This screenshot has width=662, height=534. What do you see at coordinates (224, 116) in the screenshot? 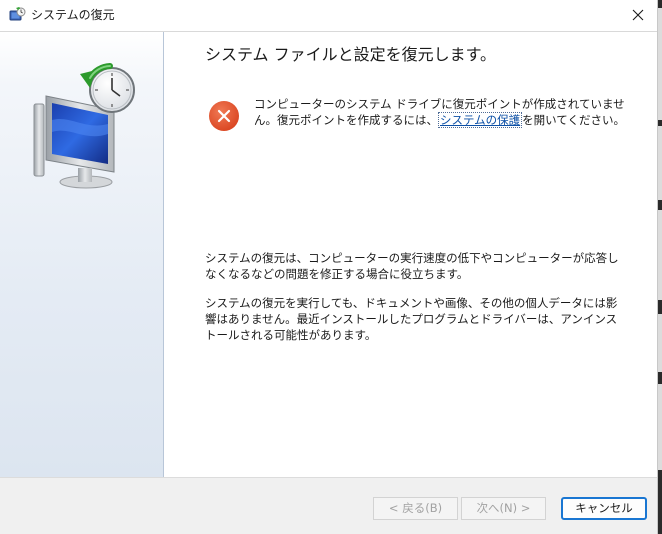
I see `error-x-circle-icon` at bounding box center [224, 116].